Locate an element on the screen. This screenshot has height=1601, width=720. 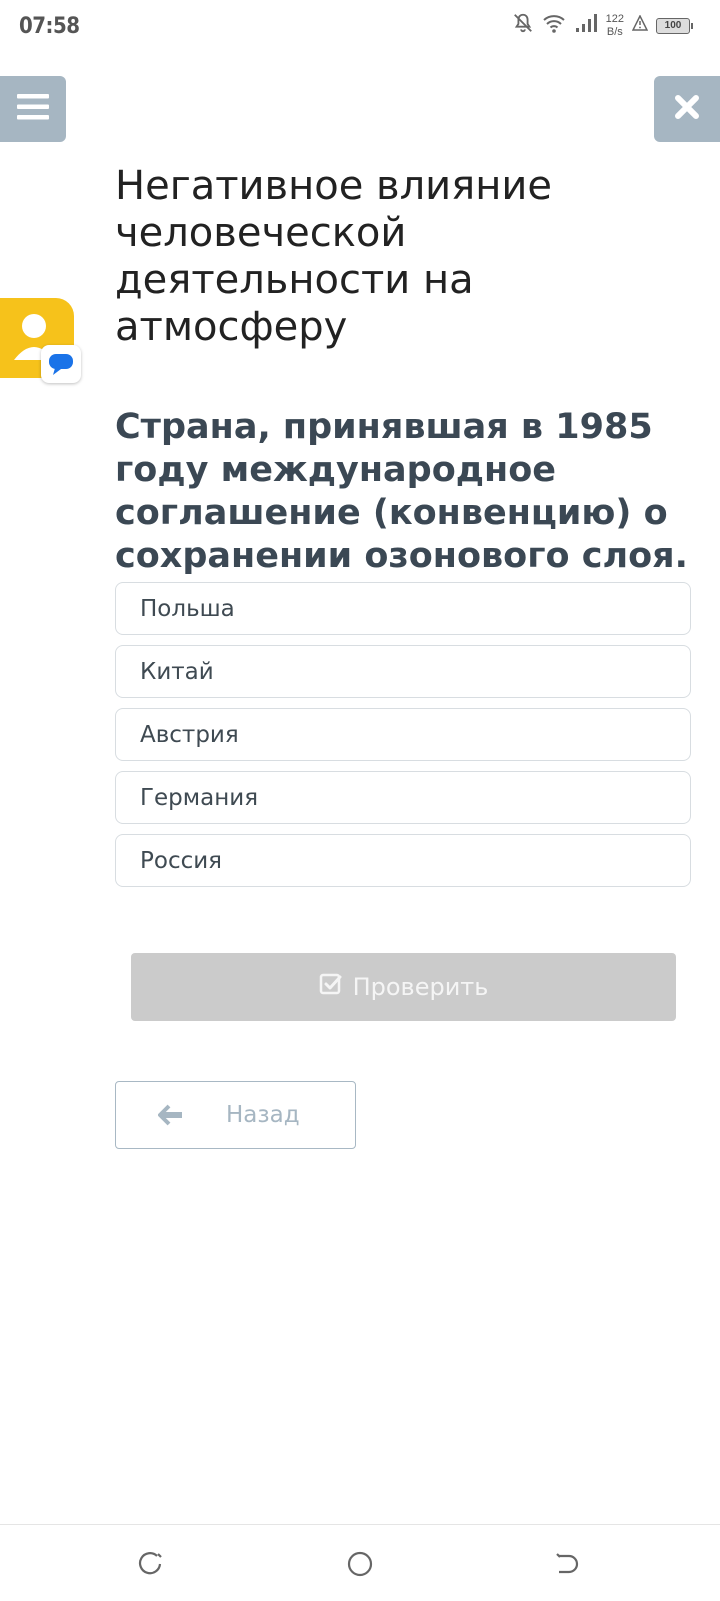
wifi-icon is located at coordinates (554, 25).